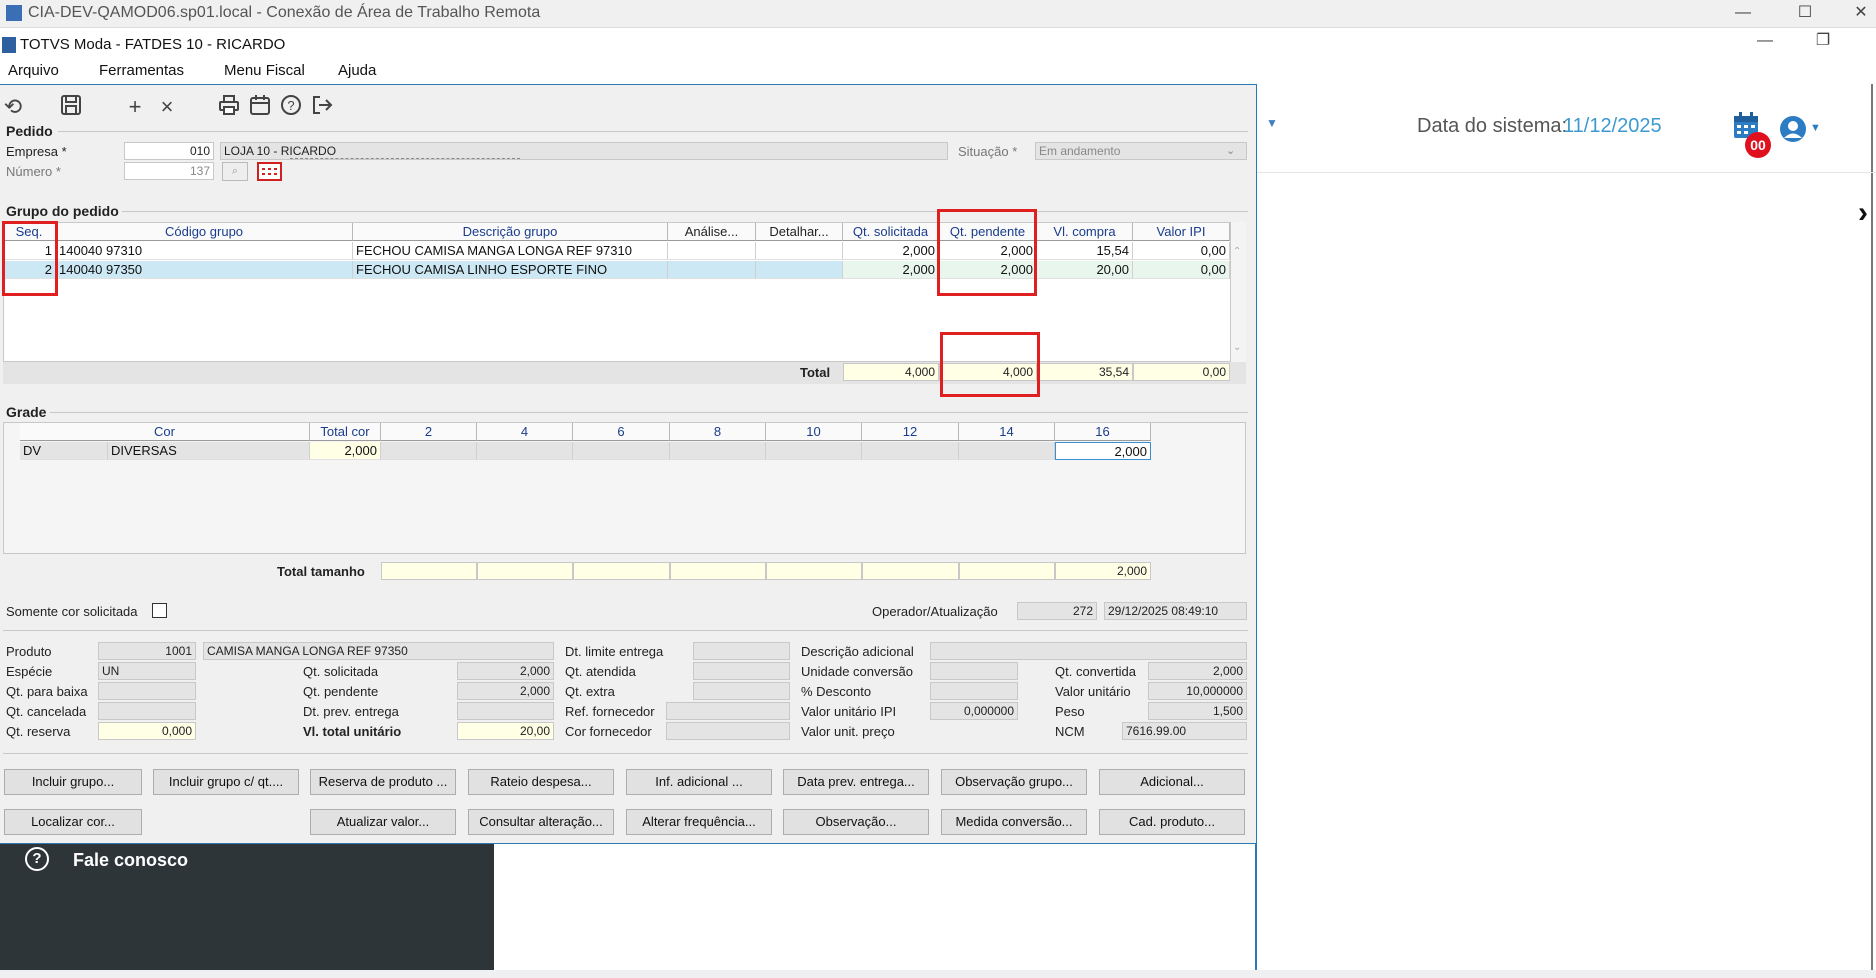 This screenshot has width=1876, height=978. Describe the element at coordinates (64, 451) in the screenshot. I see `grade-cor-code: DV` at that location.